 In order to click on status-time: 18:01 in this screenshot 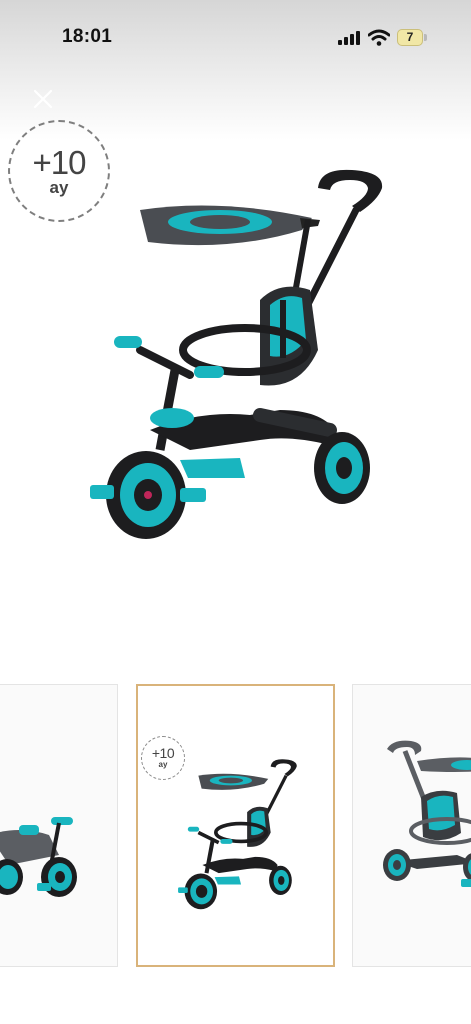, I will do `click(87, 36)`.